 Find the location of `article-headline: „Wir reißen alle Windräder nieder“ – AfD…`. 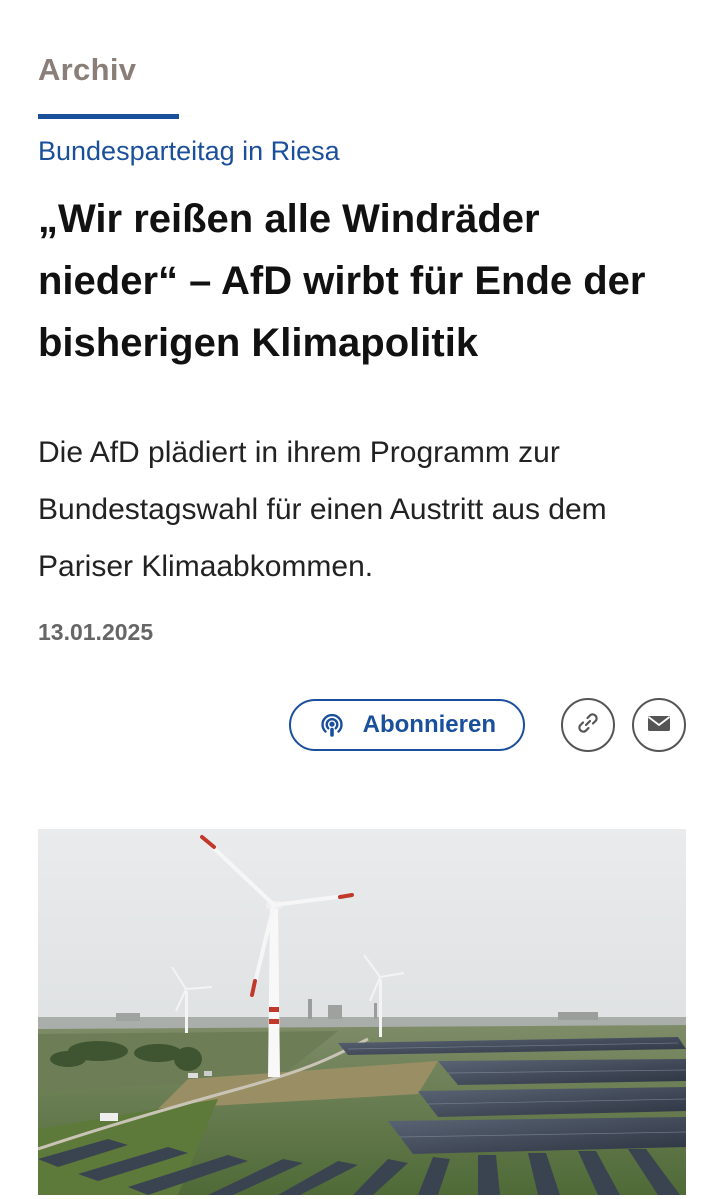

article-headline: „Wir reißen alle Windräder nieder“ – AfD… is located at coordinates (342, 281).